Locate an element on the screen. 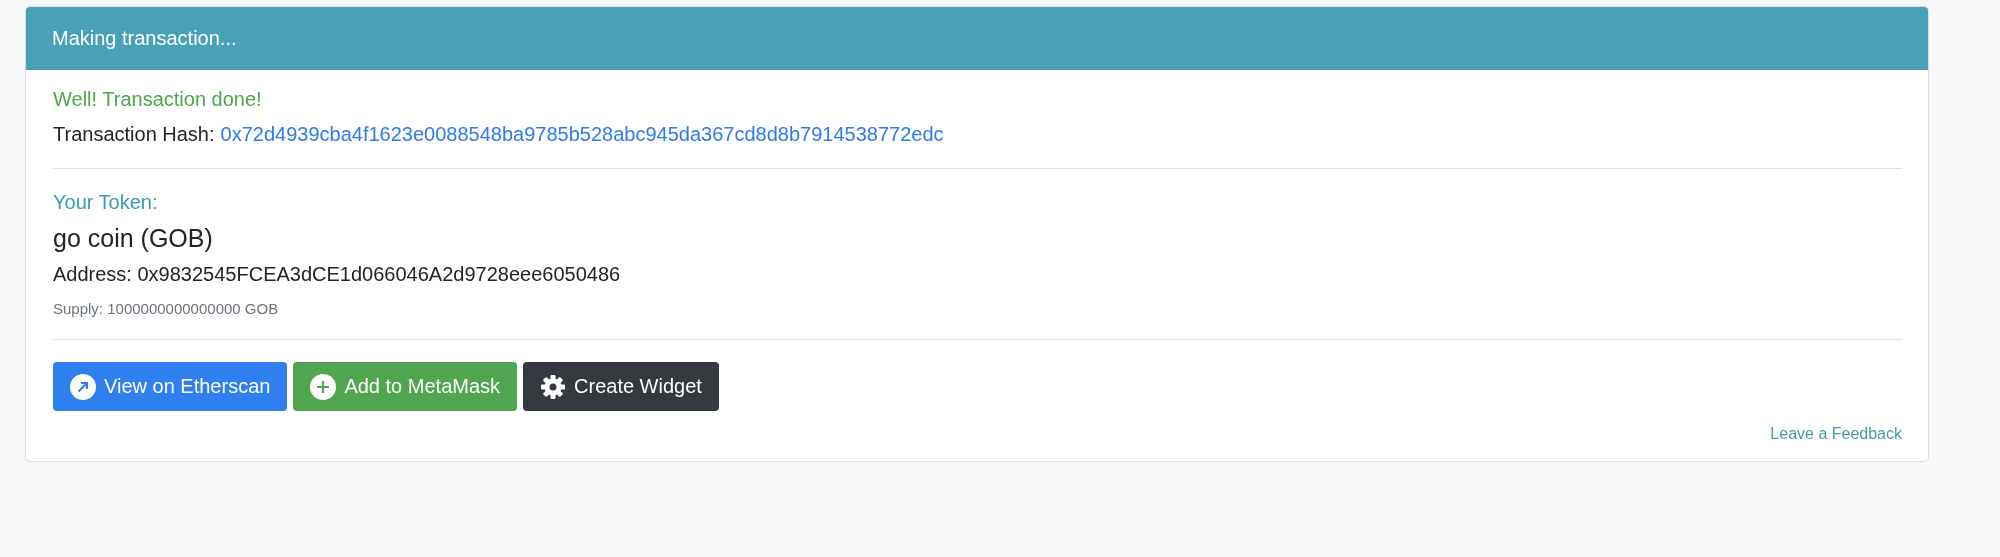 The height and width of the screenshot is (557, 2000). hash-link: 0x72d4939cba4f1623e0088548ba9785b528abc945da367cd8d8b7914538772edc is located at coordinates (582, 134).